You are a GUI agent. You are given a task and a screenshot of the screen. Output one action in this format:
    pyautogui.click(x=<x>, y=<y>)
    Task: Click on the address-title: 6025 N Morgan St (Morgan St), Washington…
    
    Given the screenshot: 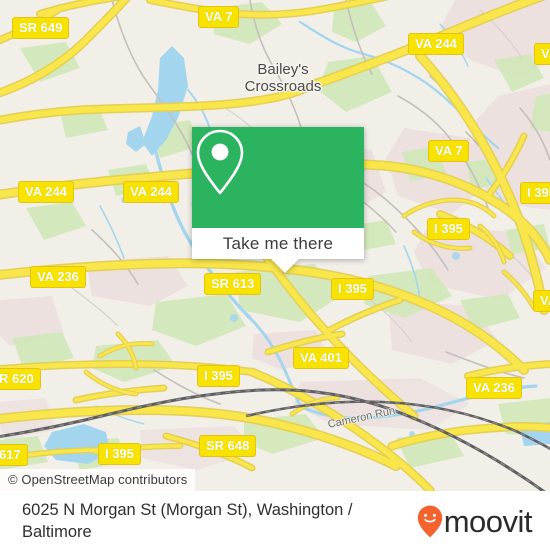 What is the action you would take?
    pyautogui.click(x=187, y=521)
    